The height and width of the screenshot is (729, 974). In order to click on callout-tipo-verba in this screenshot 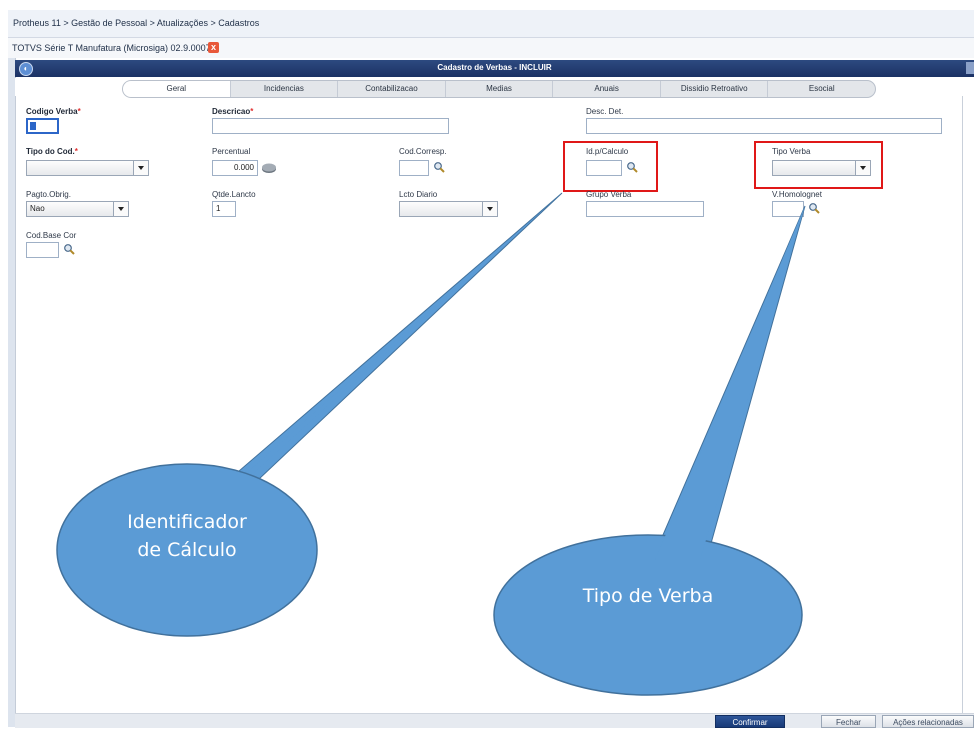, I will do `click(648, 615)`.